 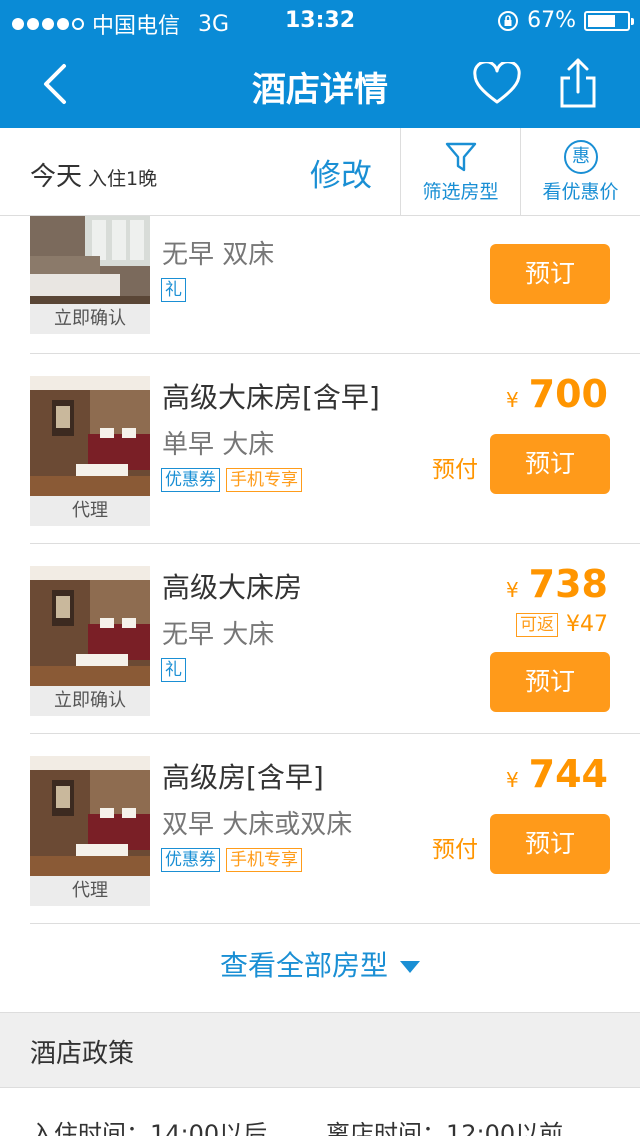 I want to click on view-all-room-types-label: 查看全部房型, so click(x=303, y=965).